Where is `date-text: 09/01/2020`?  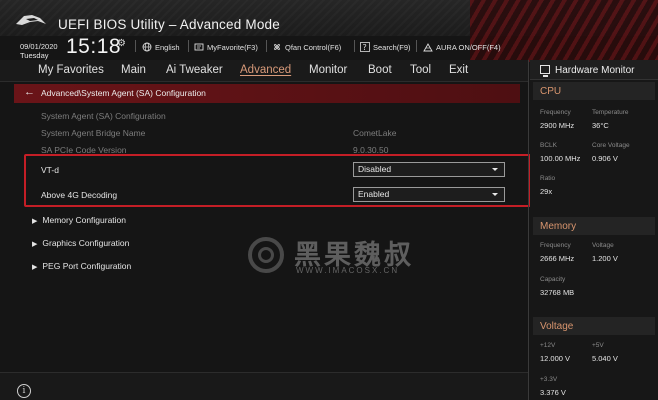 date-text: 09/01/2020 is located at coordinates (39, 46).